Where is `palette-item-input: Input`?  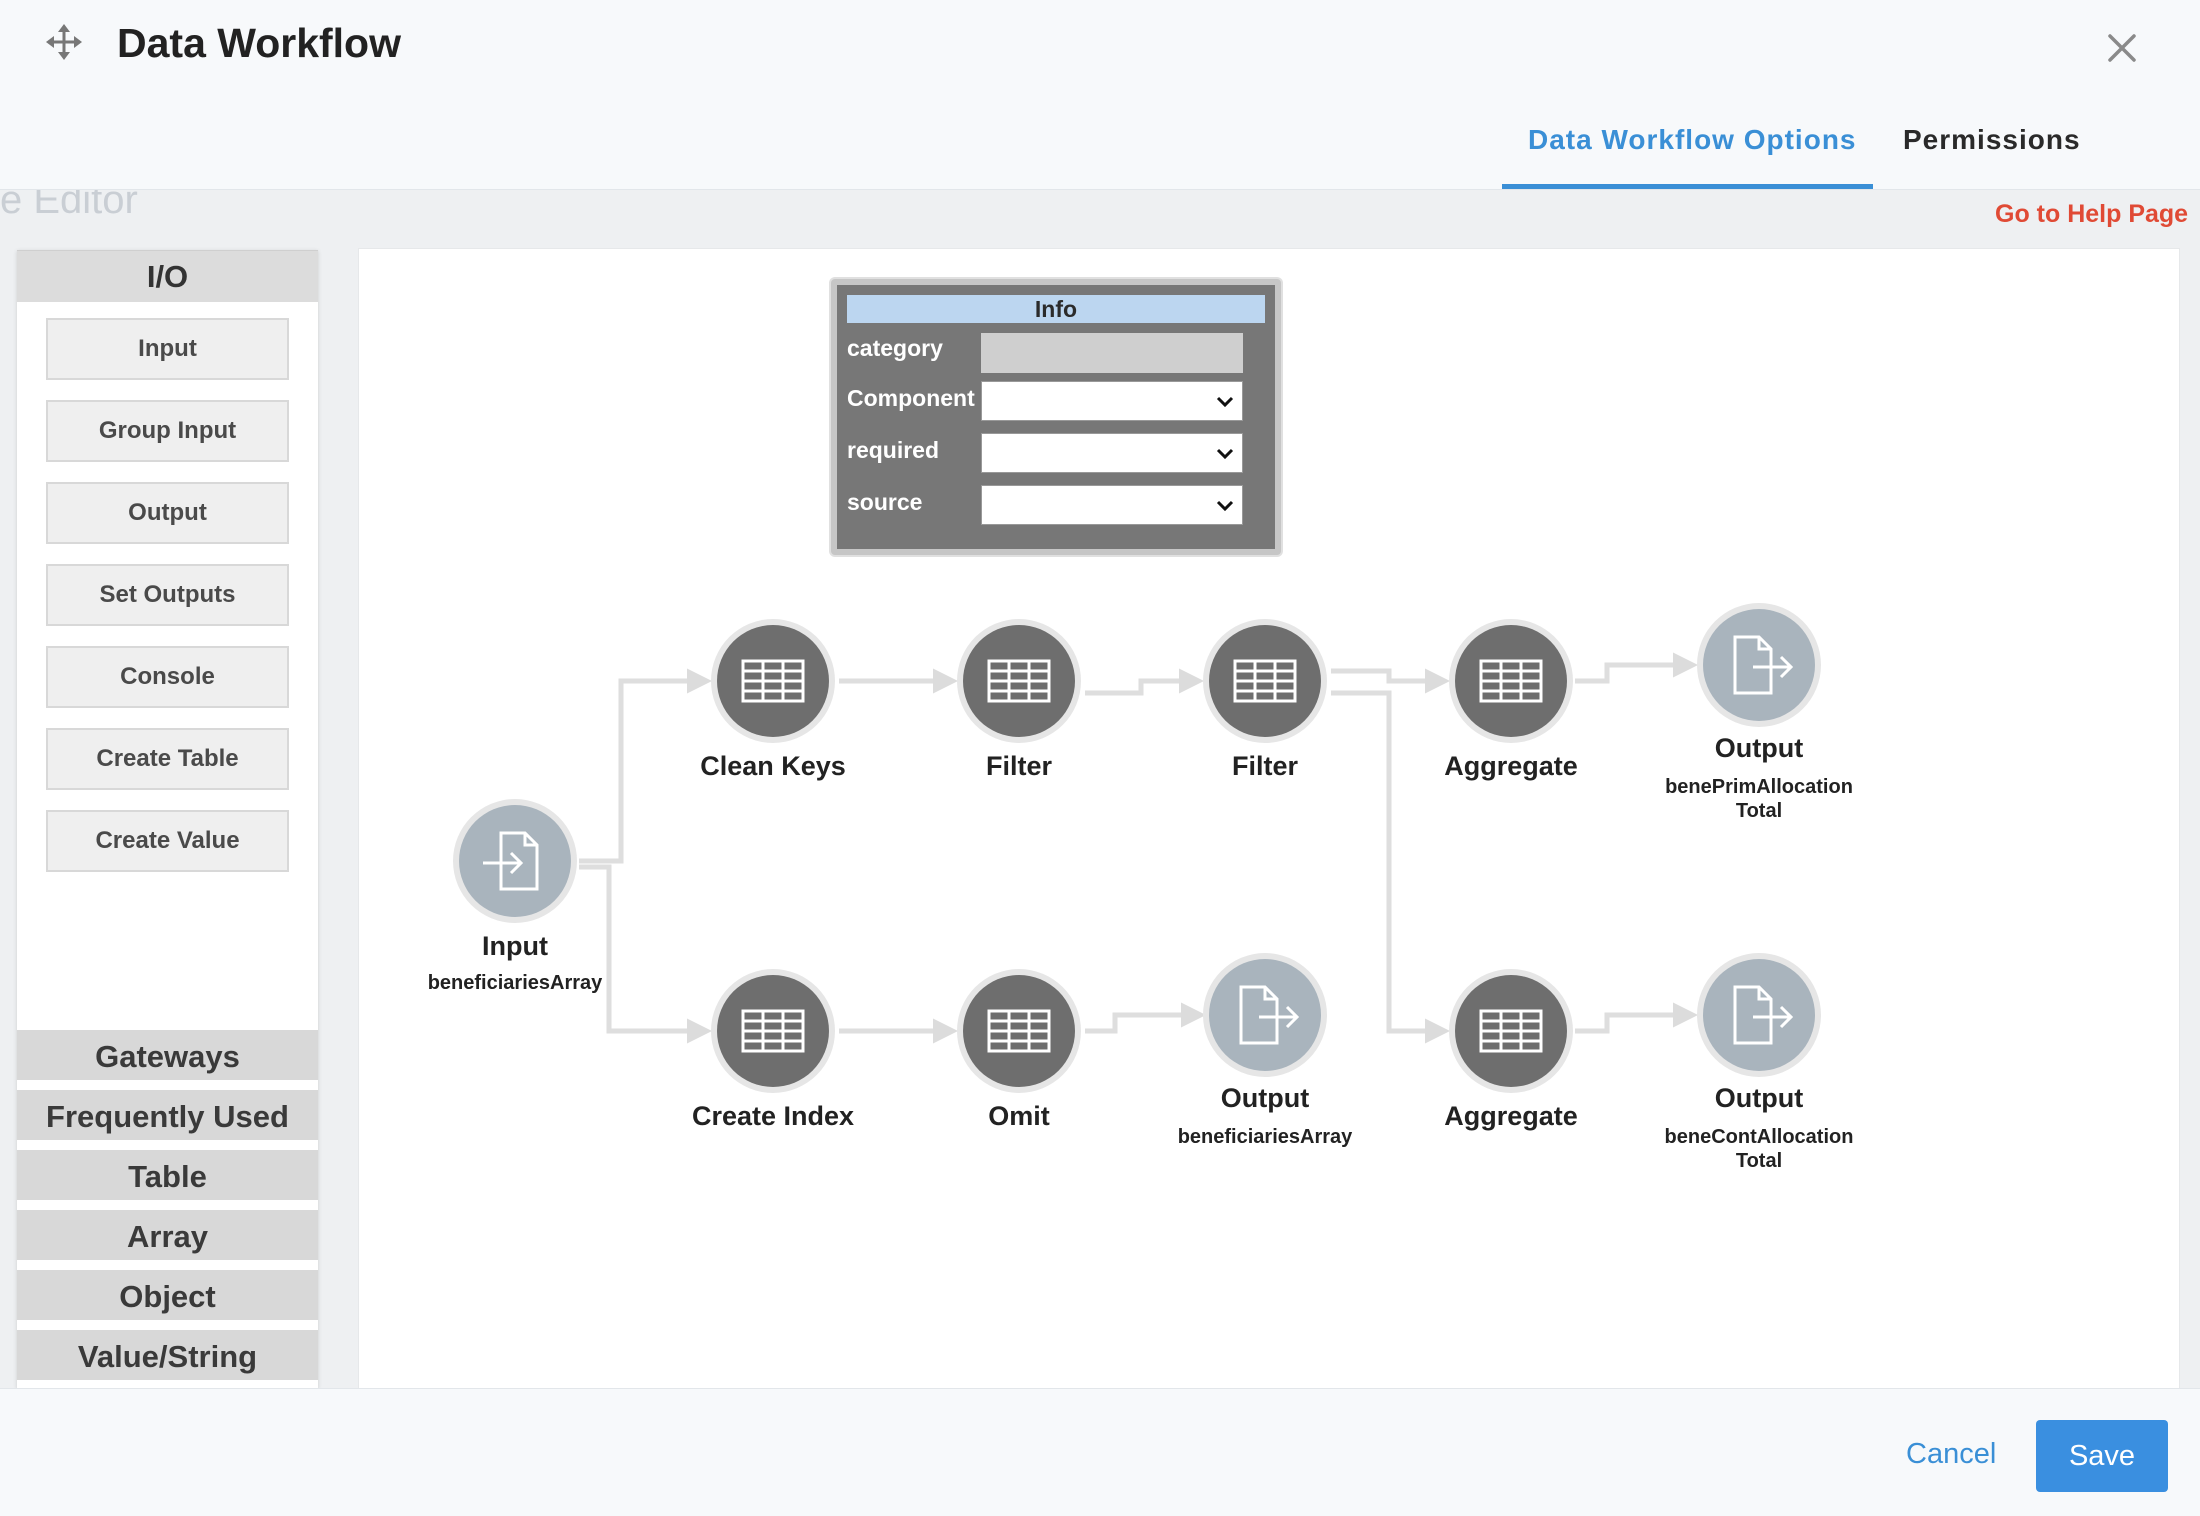 palette-item-input: Input is located at coordinates (167, 349).